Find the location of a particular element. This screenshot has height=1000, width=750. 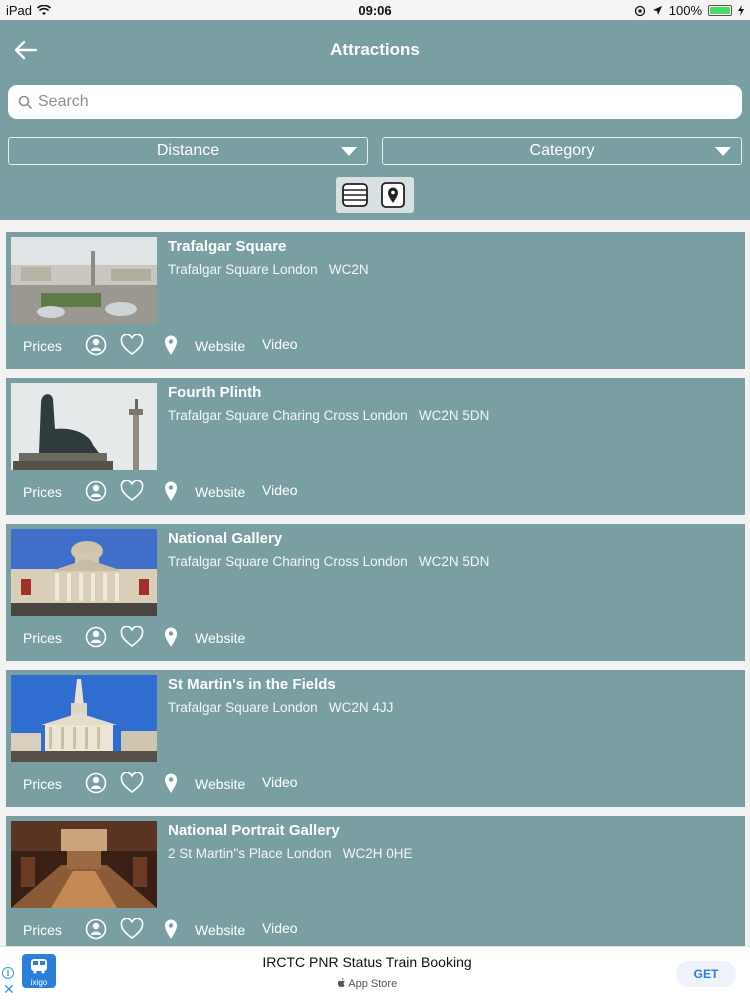

attraction-address: 2 St Martin''s Place London WC2H 0HE is located at coordinates (290, 853).